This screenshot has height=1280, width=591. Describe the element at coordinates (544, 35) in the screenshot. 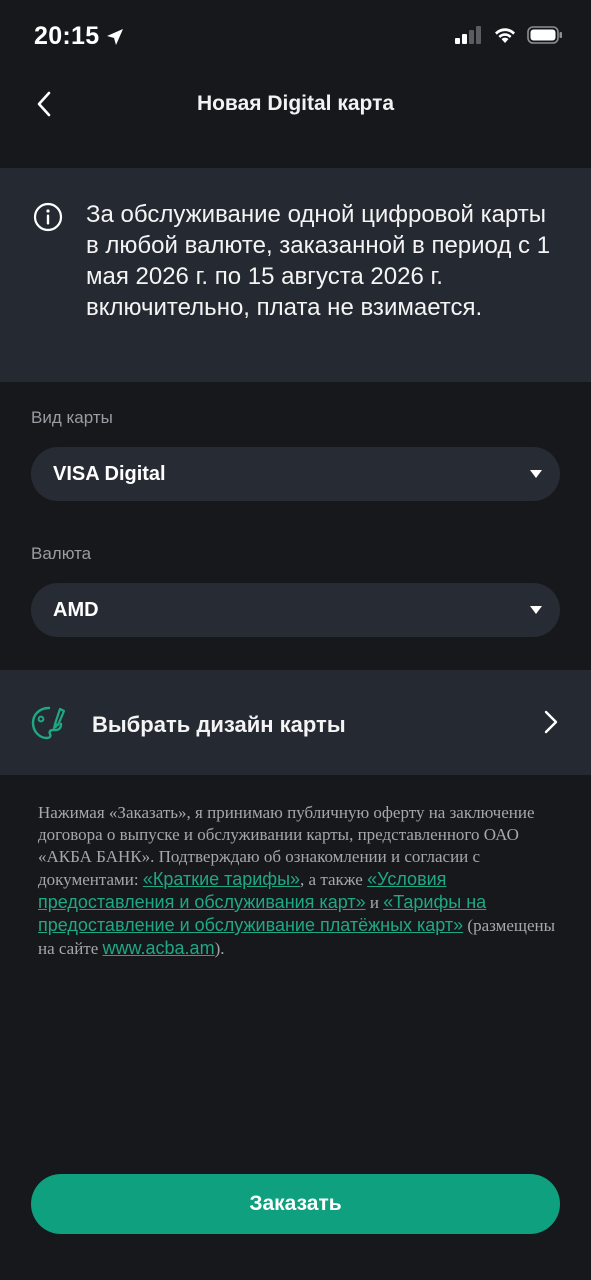

I see `battery-icon` at that location.